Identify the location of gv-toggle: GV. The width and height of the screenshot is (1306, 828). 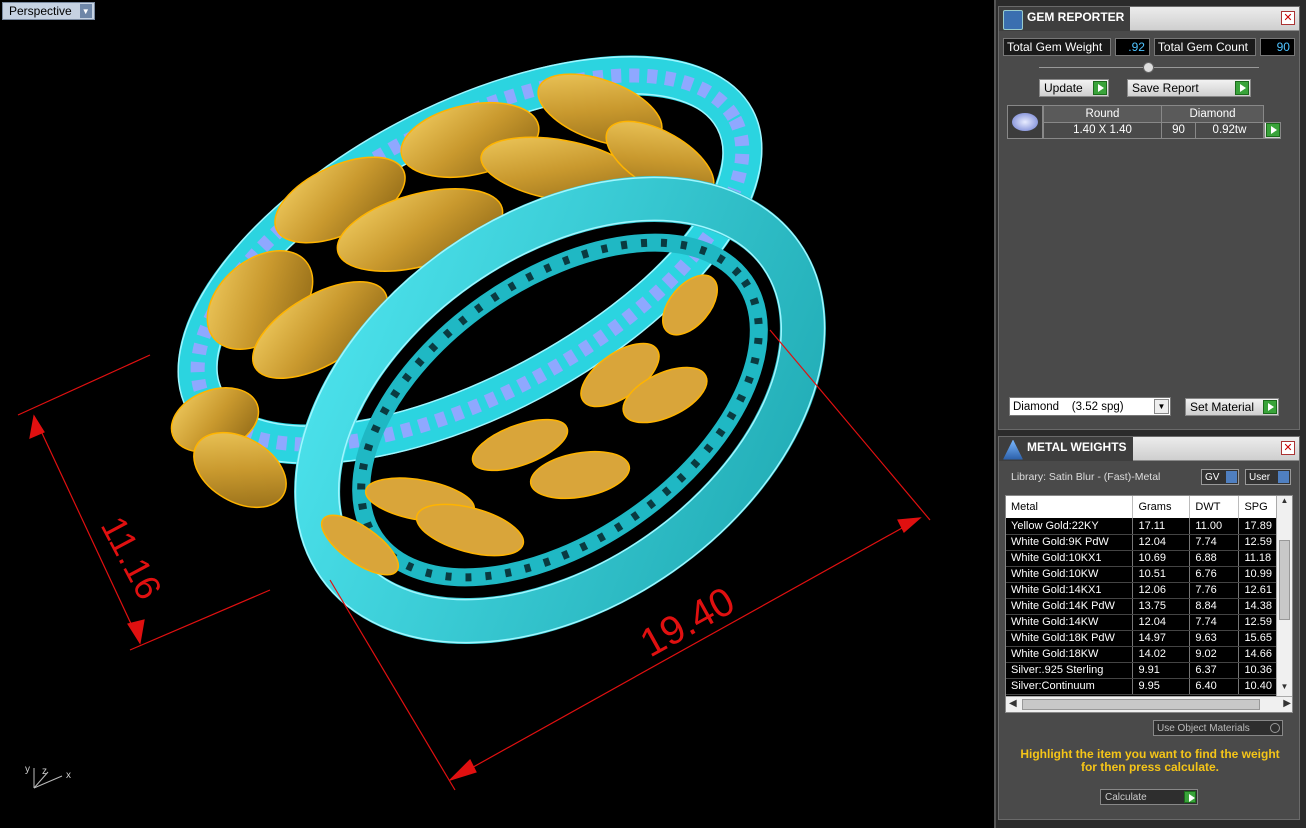
(1220, 477).